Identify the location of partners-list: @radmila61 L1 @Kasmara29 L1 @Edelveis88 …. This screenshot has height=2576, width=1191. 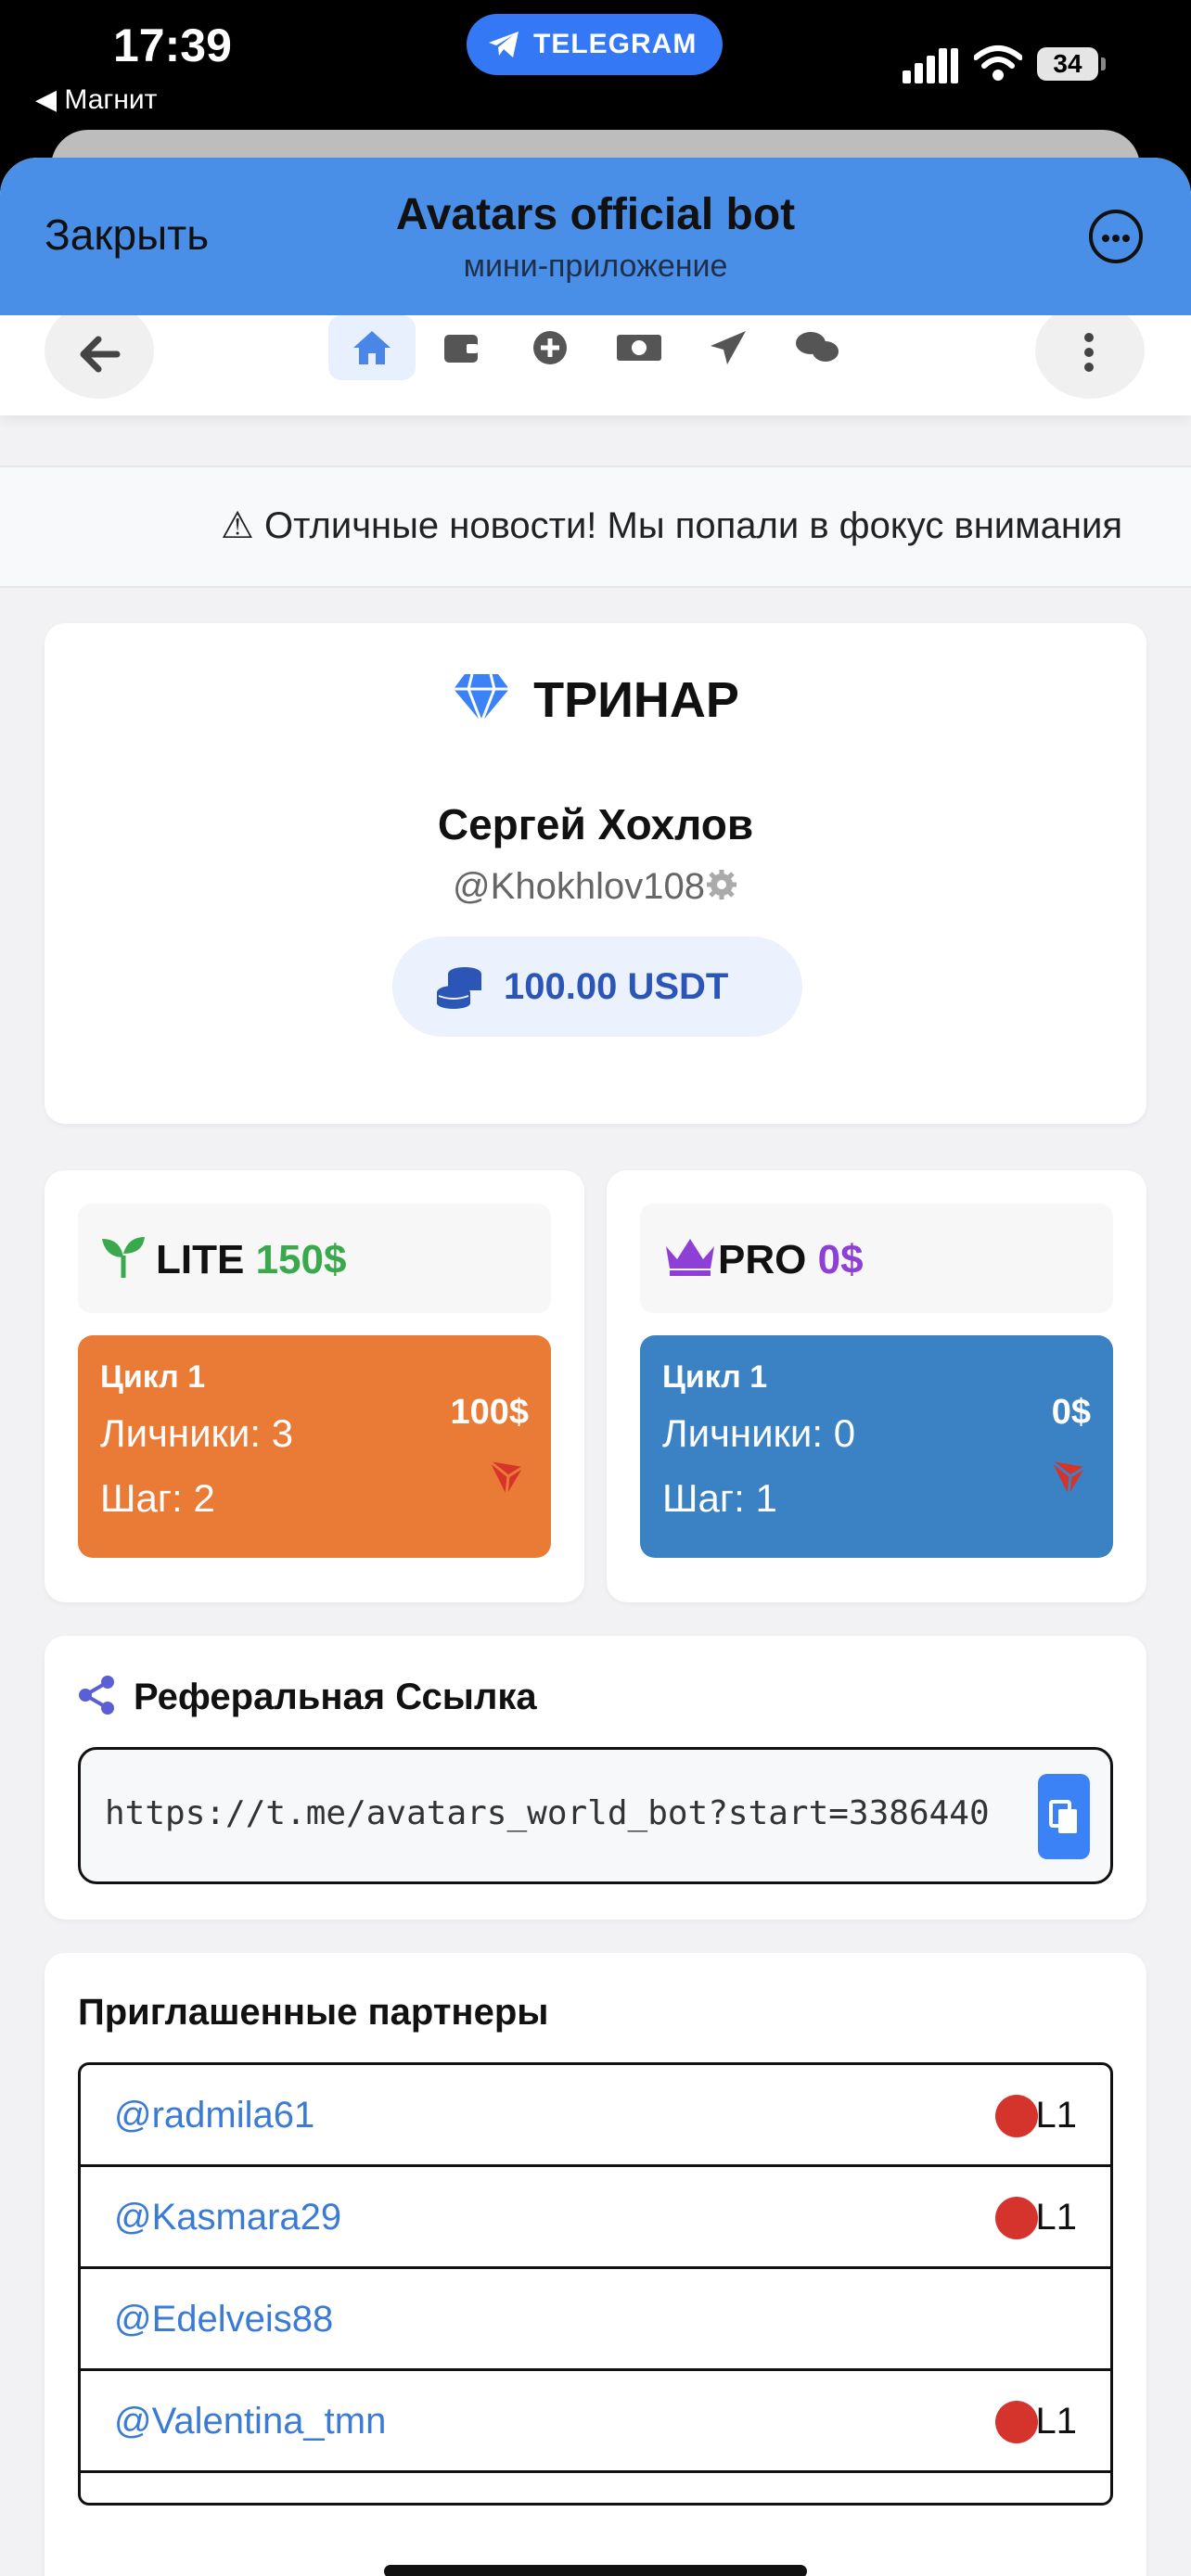
(595, 2284).